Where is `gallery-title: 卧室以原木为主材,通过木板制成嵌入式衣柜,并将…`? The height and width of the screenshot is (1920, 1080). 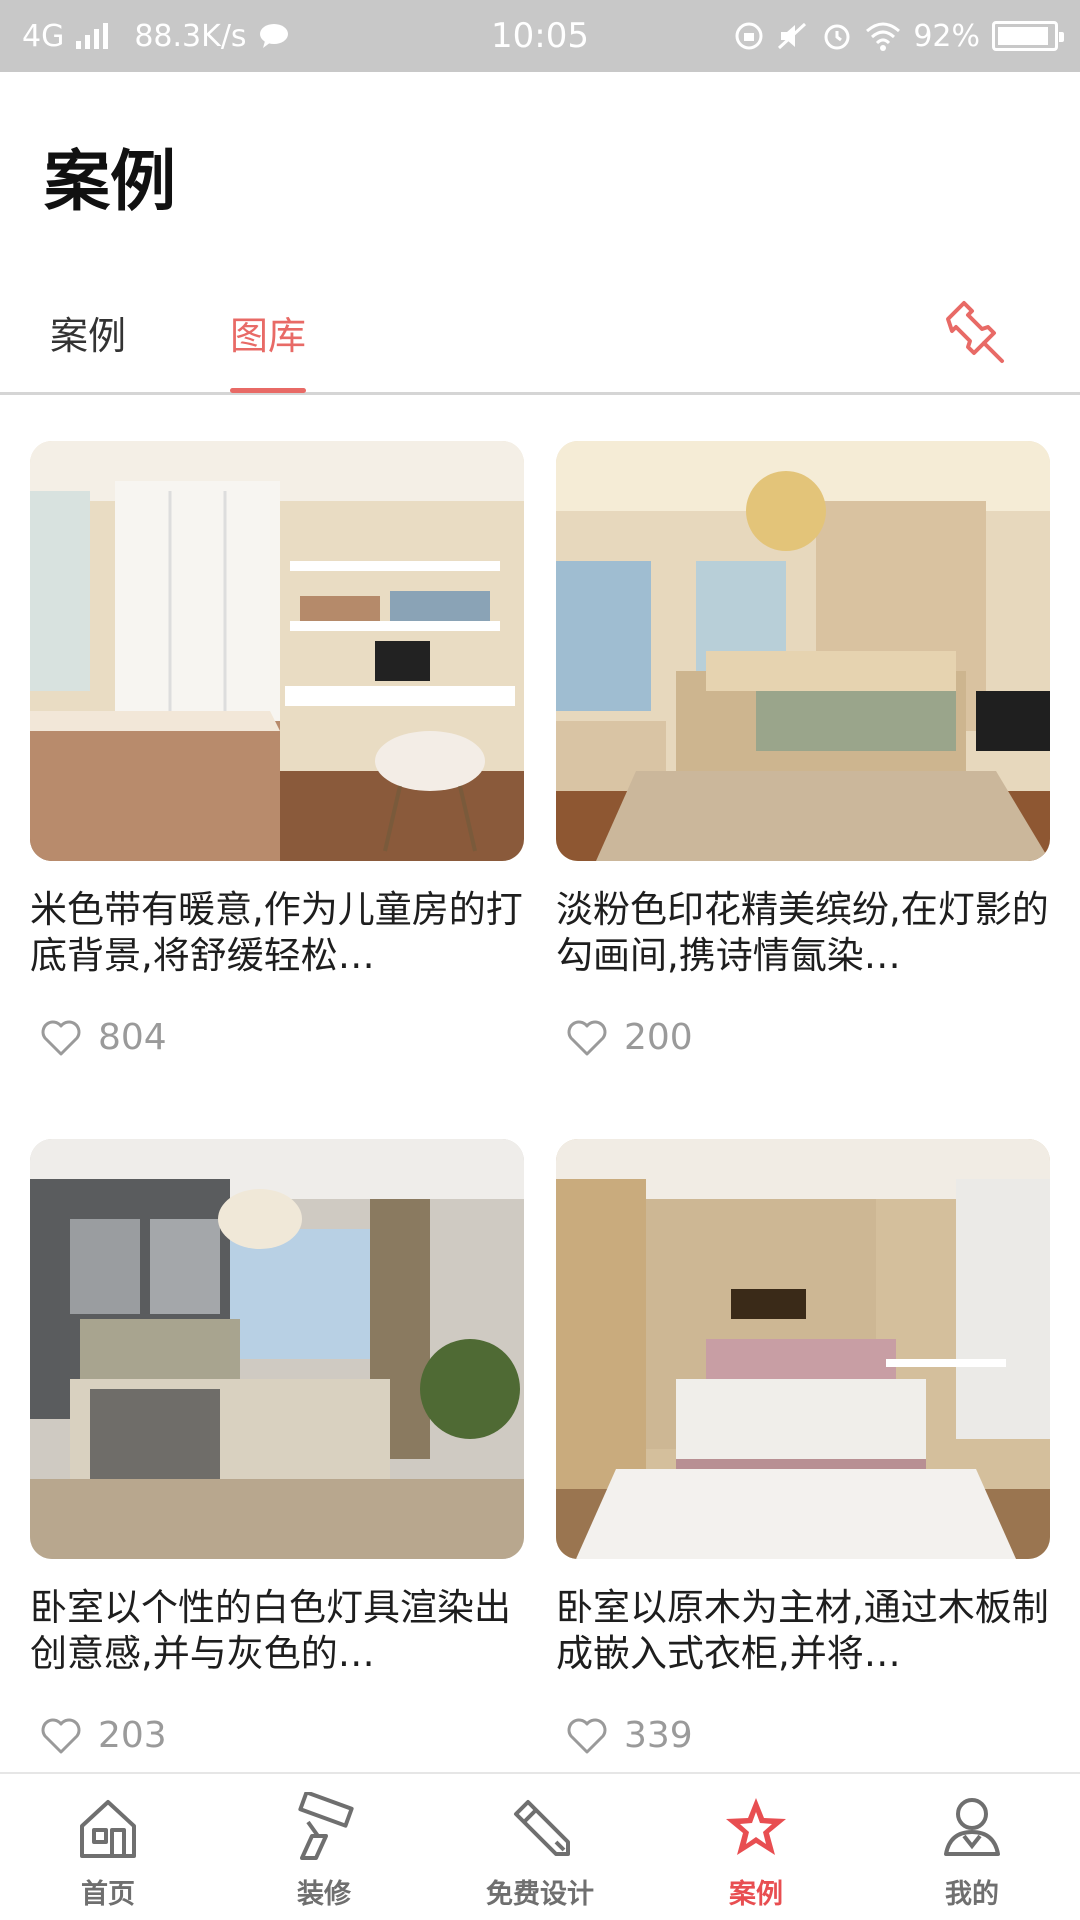
gallery-title: 卧室以原木为主材,通过木板制成嵌入式衣柜,并将… is located at coordinates (802, 1630).